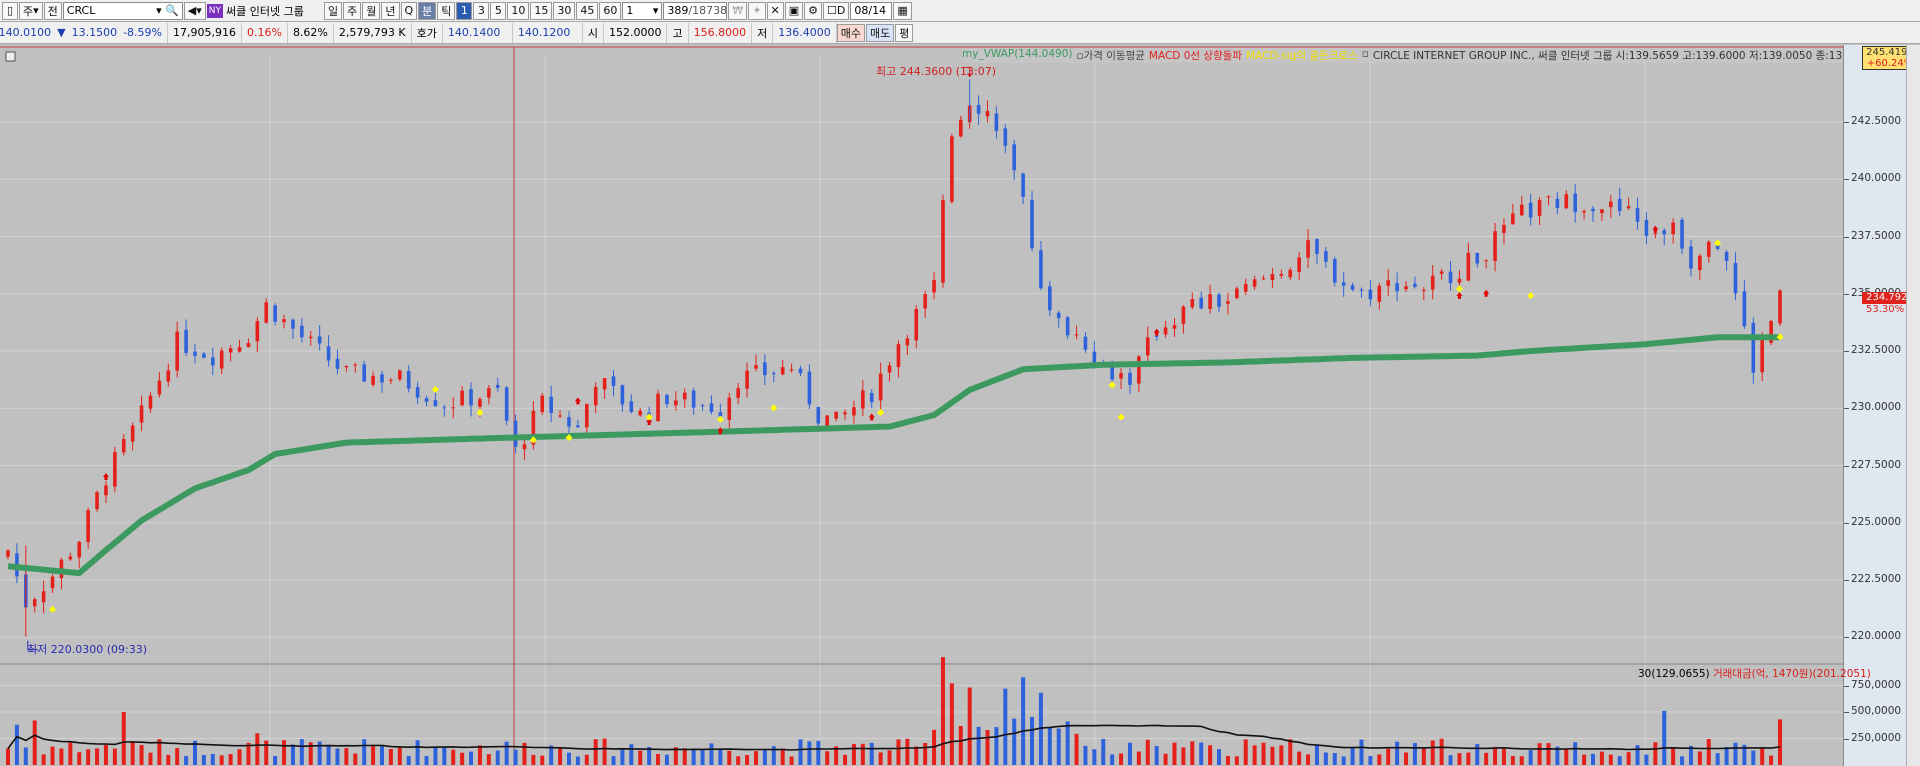 The width and height of the screenshot is (1920, 766). Describe the element at coordinates (26, 32) in the screenshot. I see `last-price: 140.0100` at that location.